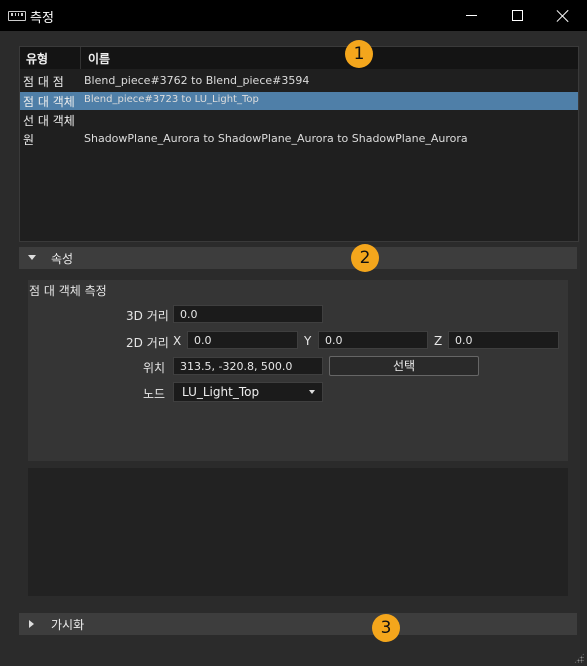  What do you see at coordinates (32, 257) in the screenshot?
I see `expand-down-icon` at bounding box center [32, 257].